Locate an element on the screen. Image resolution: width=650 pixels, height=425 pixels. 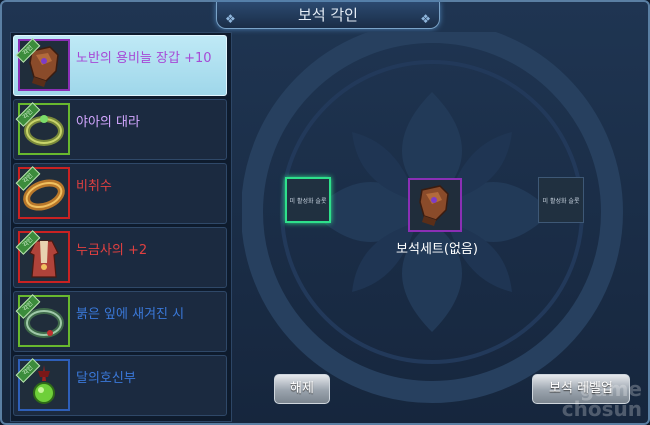
item-name: 달의호신부 is located at coordinates (106, 378).